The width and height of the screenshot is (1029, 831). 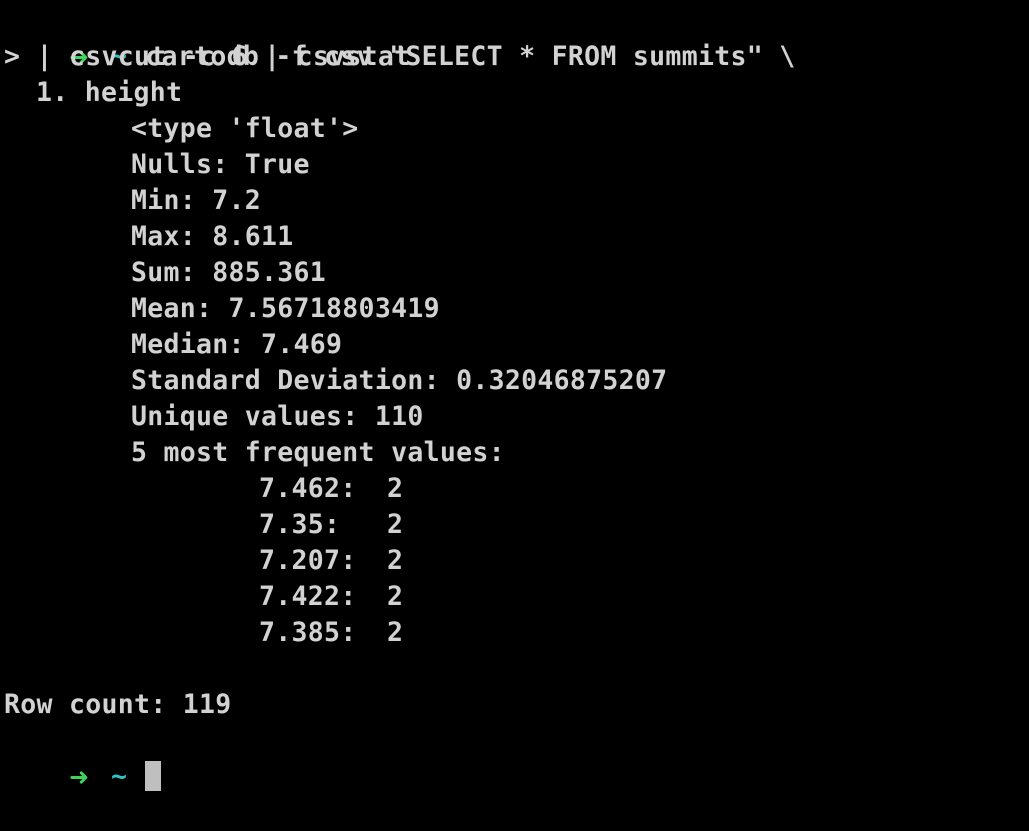 I want to click on frequent-value: 7.422:, so click(x=308, y=596).